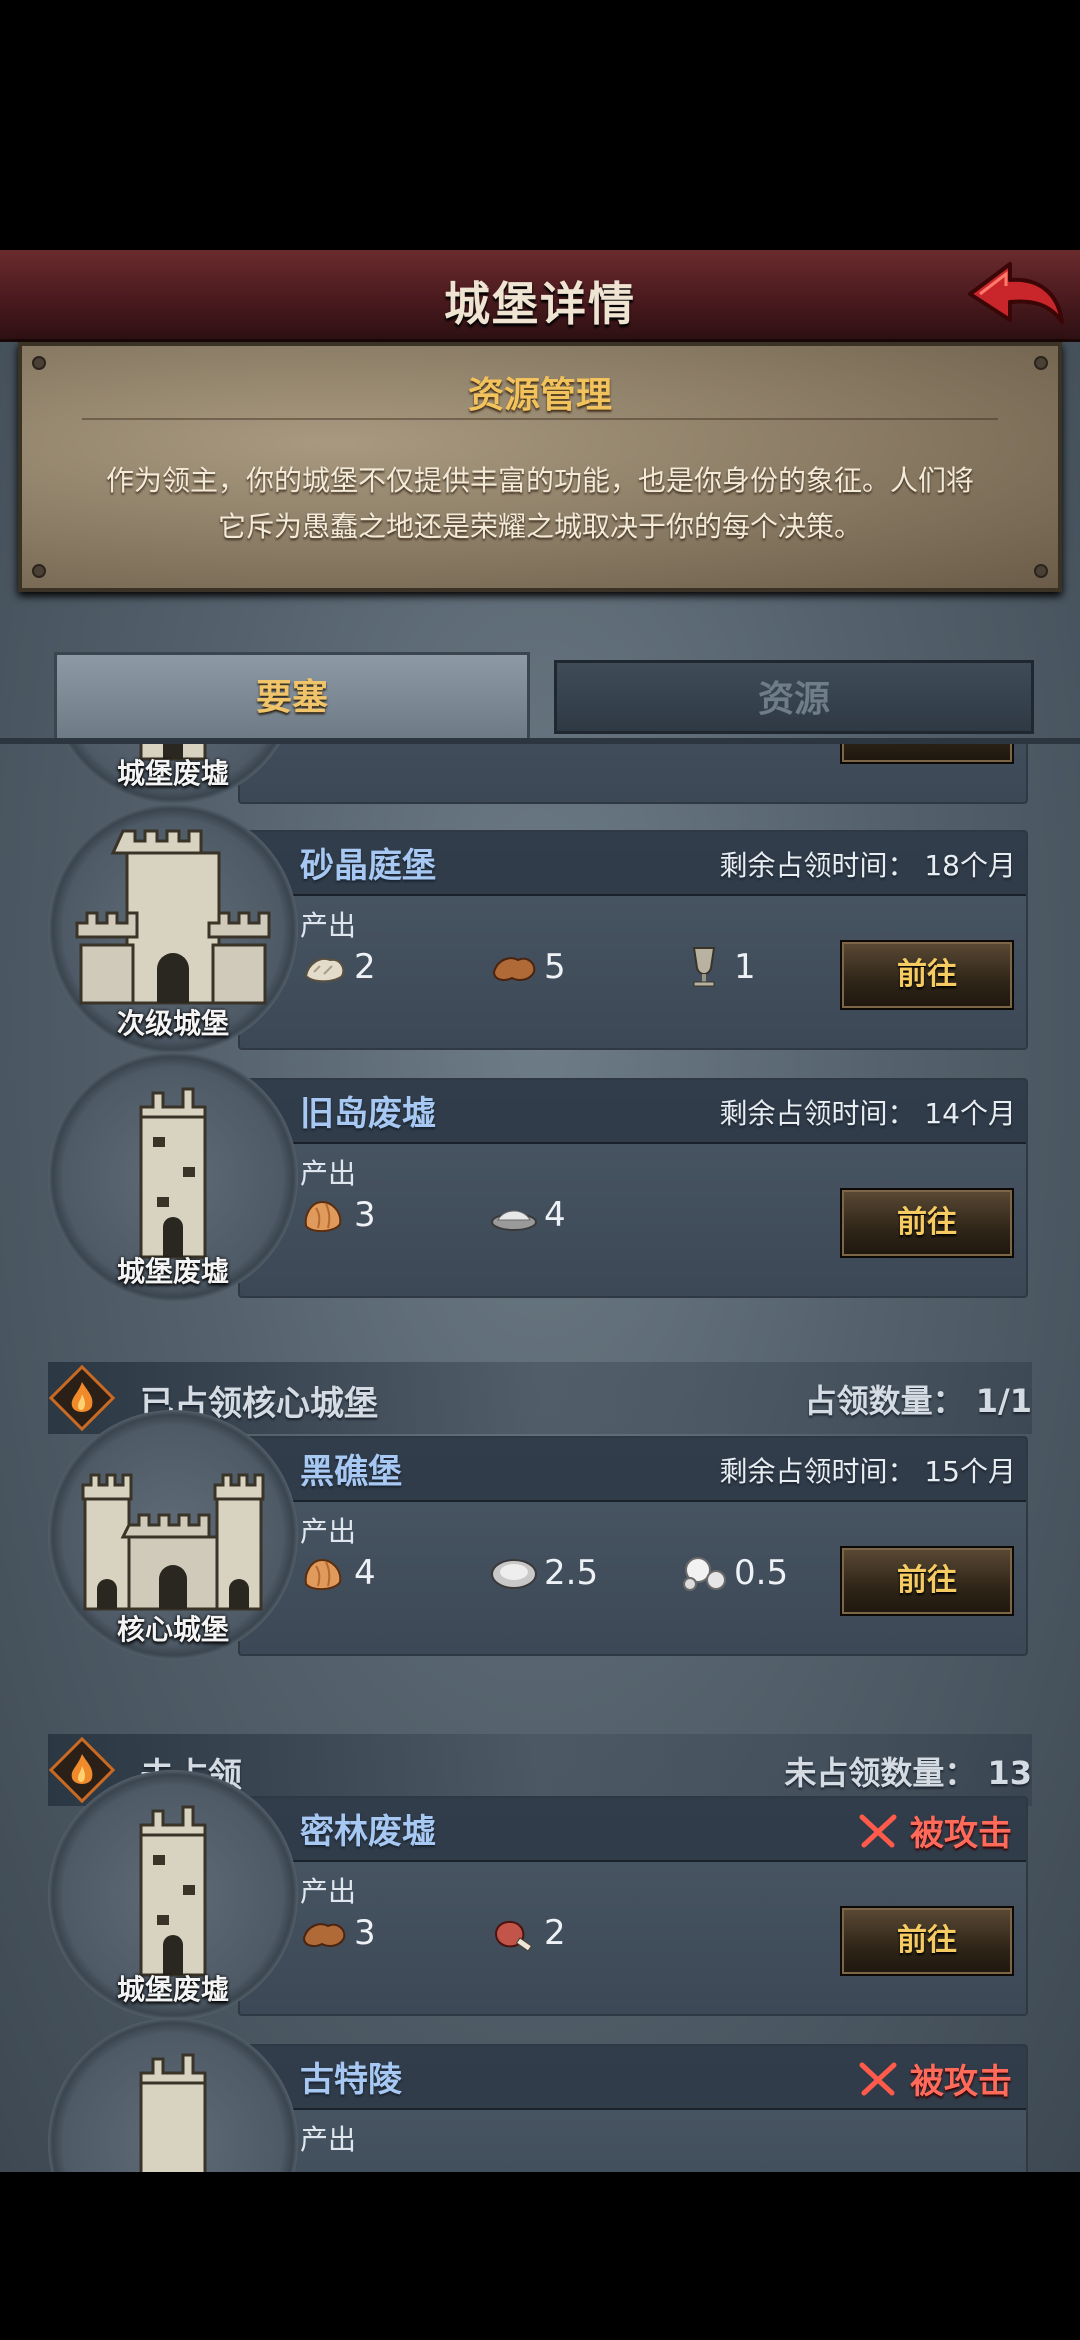  What do you see at coordinates (633, 1188) in the screenshot?
I see `castle-card: 旧岛废墟 剩余占领时间： 14个月 产出 3 4 前往` at bounding box center [633, 1188].